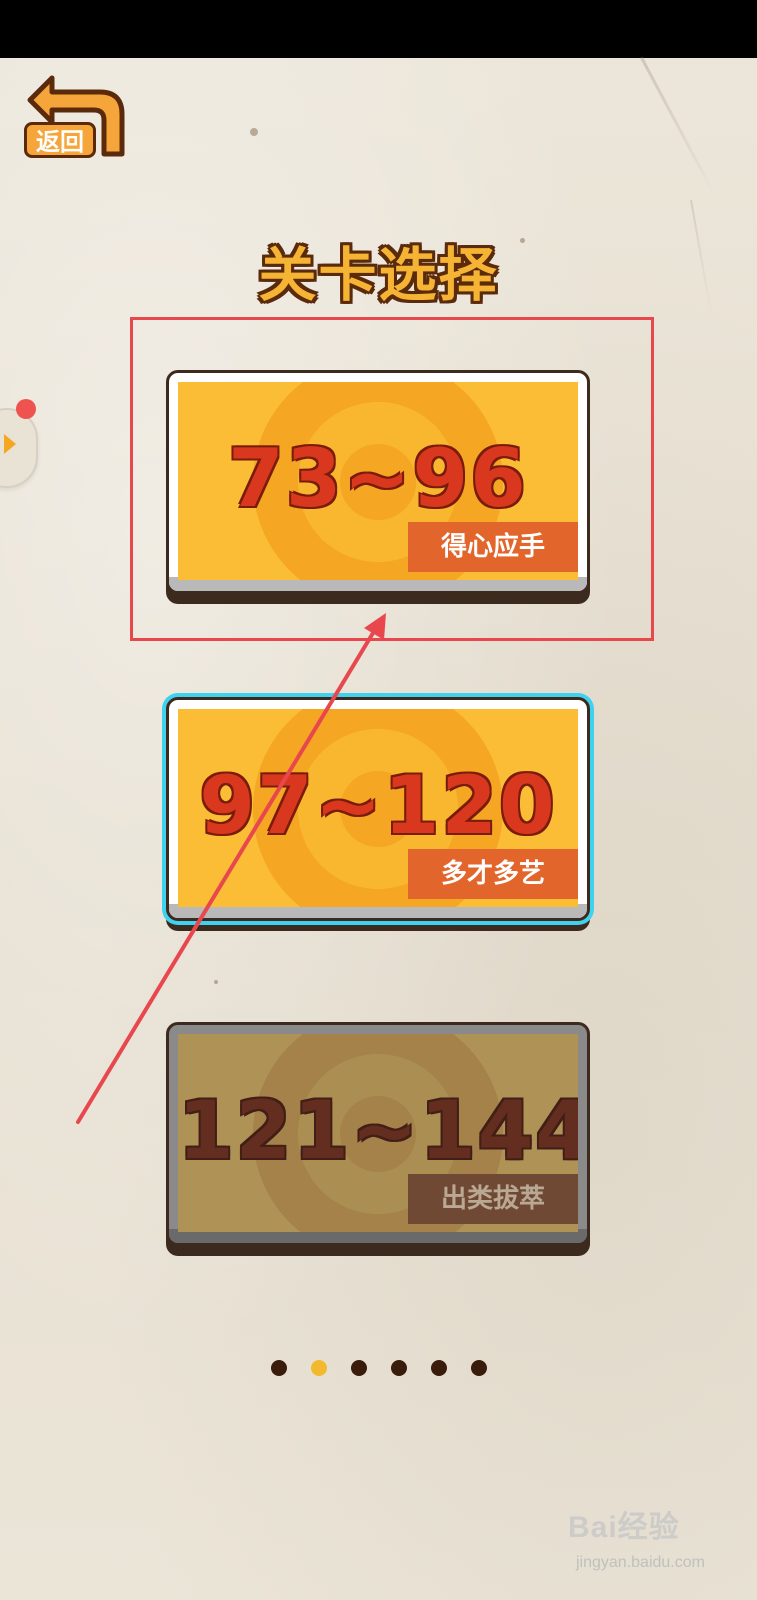  Describe the element at coordinates (493, 547) in the screenshot. I see `level-tag: 得心应手` at that location.